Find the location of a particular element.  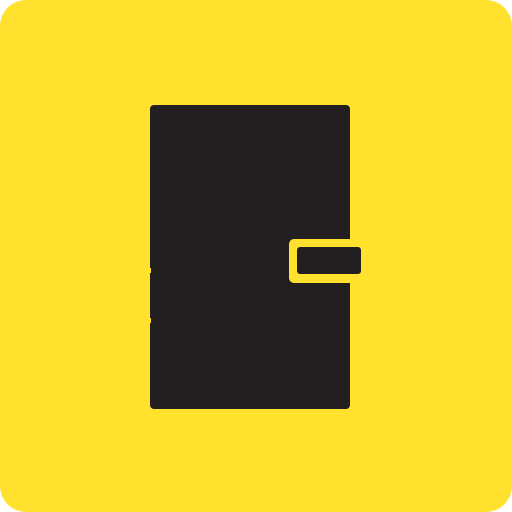

notebook-clasp is located at coordinates (329, 260).